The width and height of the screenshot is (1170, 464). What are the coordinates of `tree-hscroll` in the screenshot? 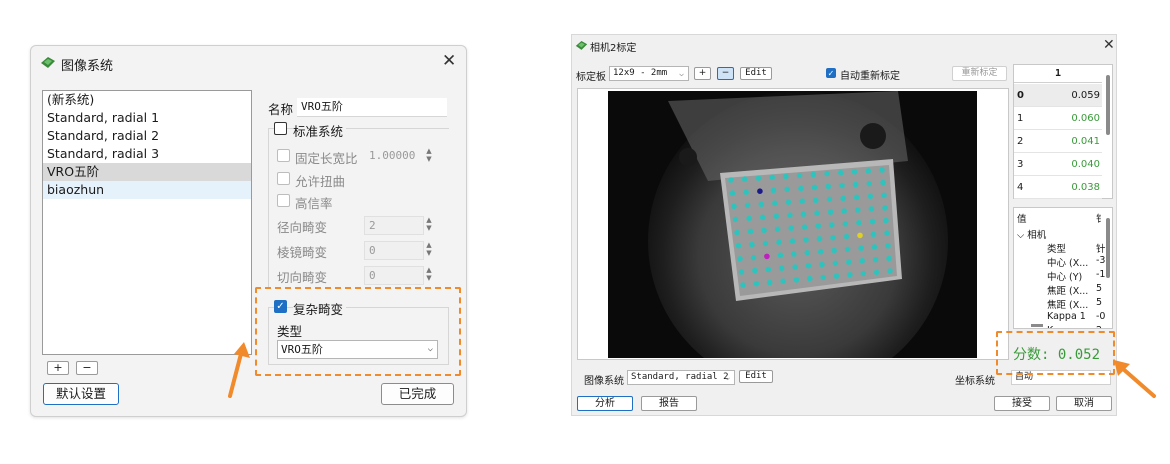 It's located at (1037, 325).